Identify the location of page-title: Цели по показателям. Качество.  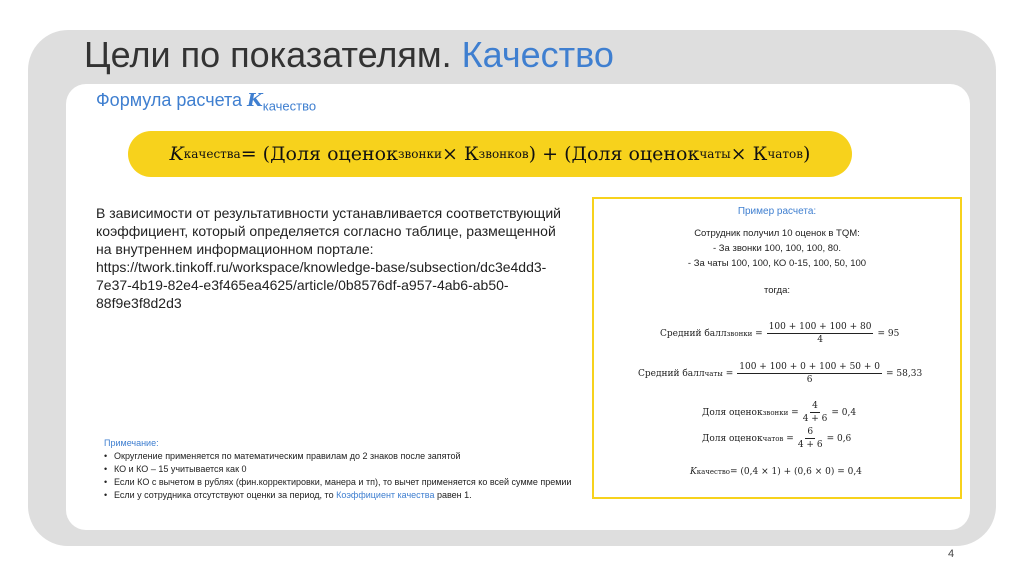
(349, 55).